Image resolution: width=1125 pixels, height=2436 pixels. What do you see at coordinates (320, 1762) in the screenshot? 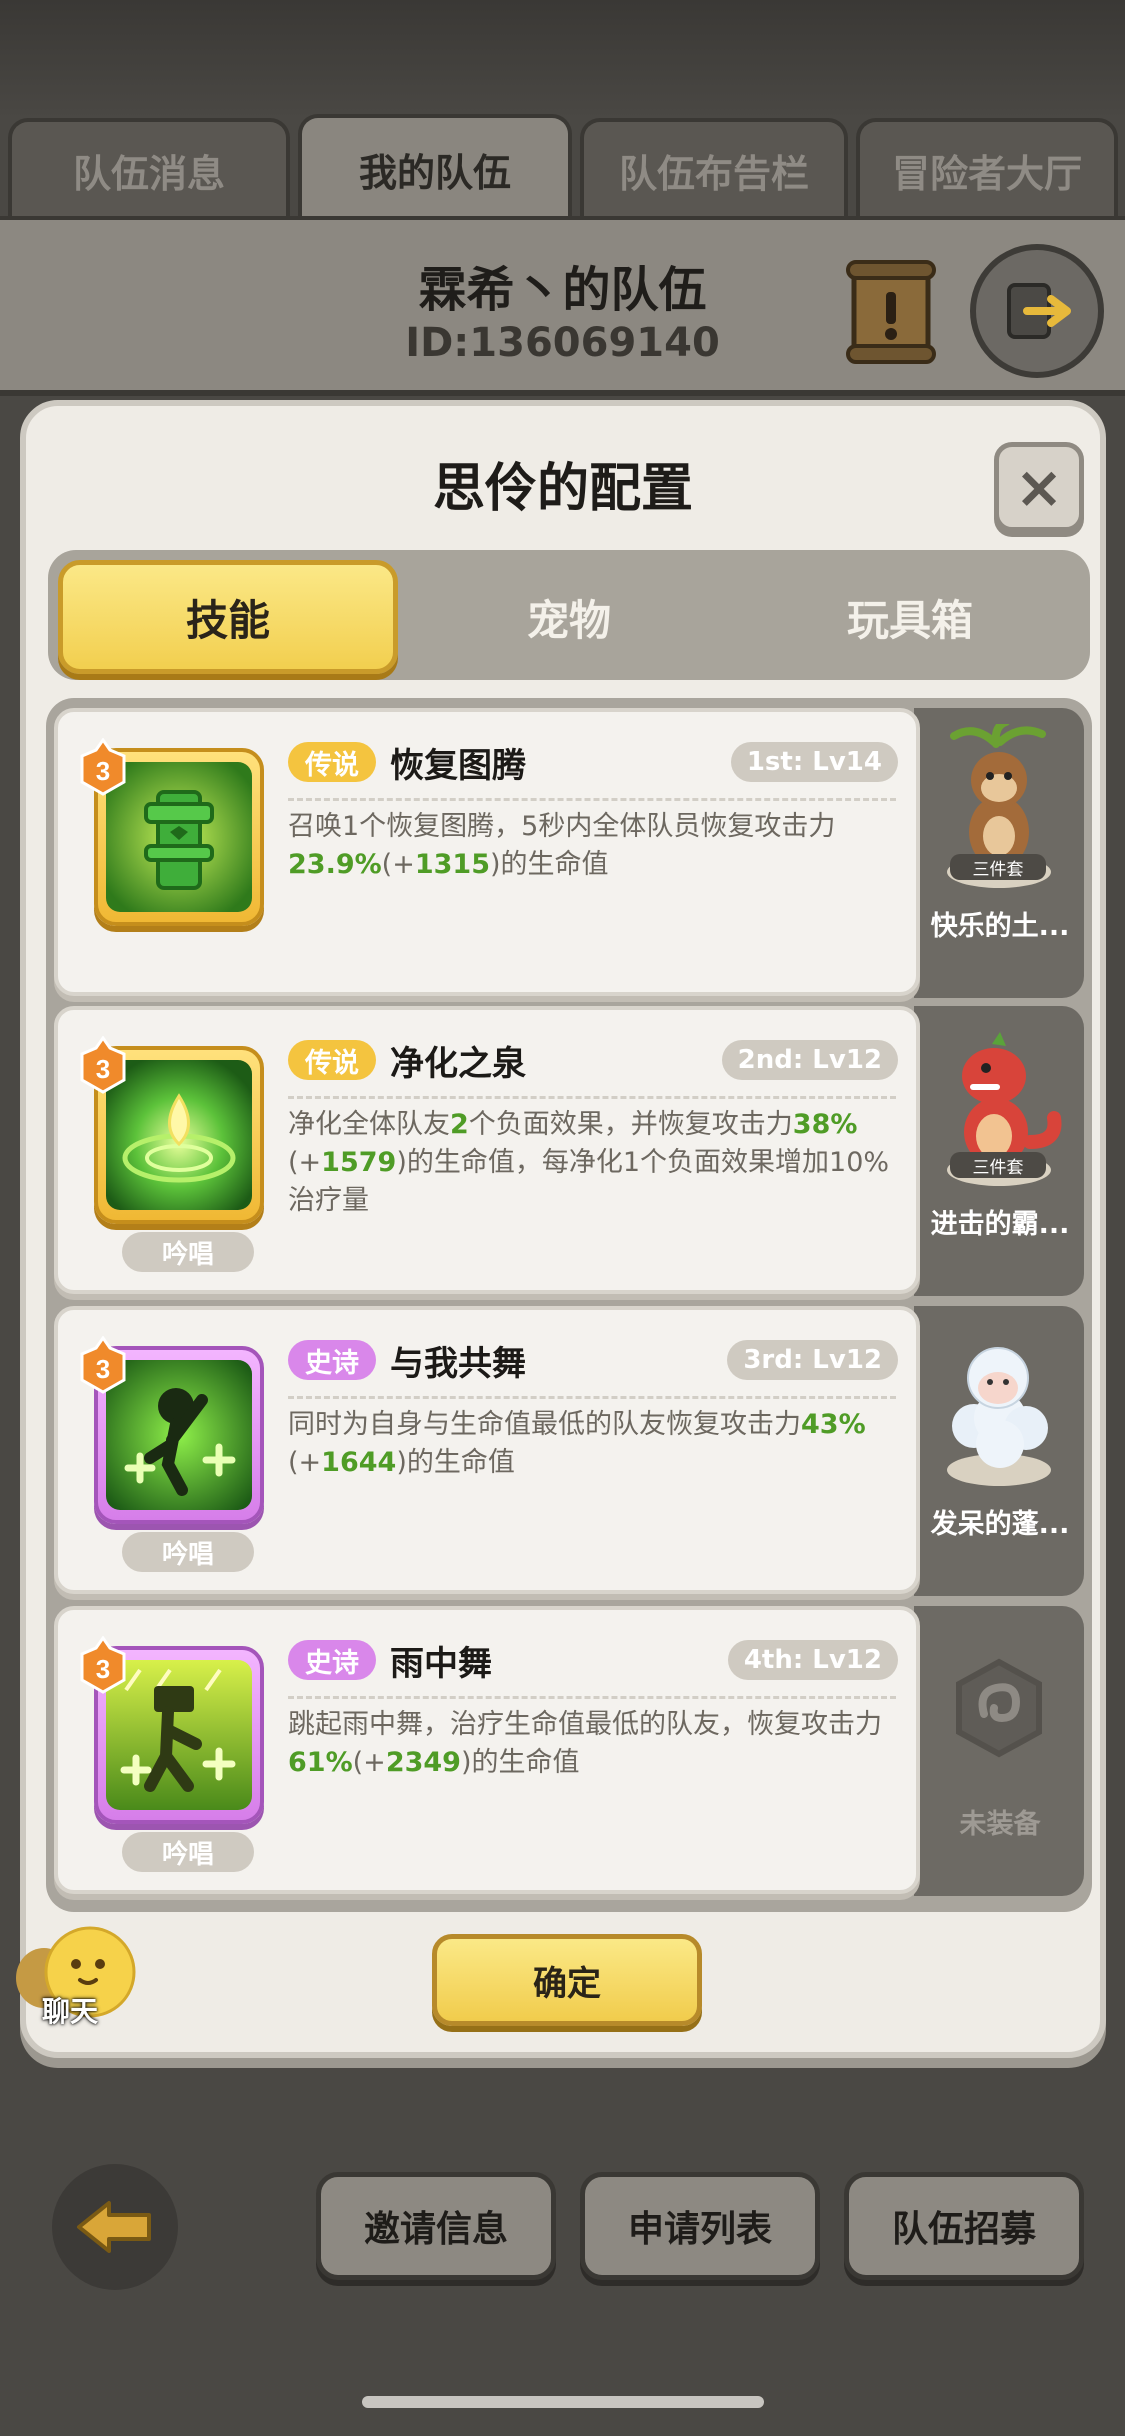
I see `desc-value: 61%` at bounding box center [320, 1762].